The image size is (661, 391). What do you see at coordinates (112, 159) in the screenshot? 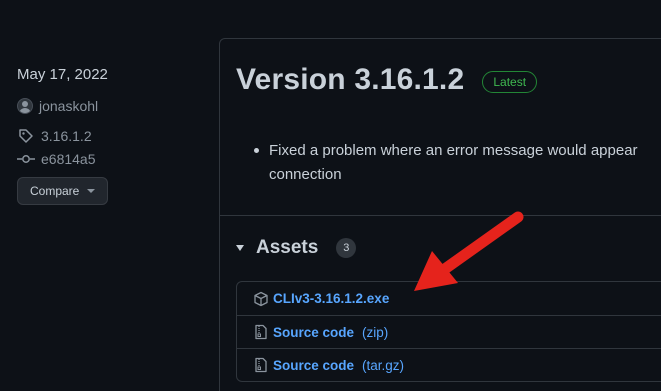
I see `release-commit: e6814a5` at bounding box center [112, 159].